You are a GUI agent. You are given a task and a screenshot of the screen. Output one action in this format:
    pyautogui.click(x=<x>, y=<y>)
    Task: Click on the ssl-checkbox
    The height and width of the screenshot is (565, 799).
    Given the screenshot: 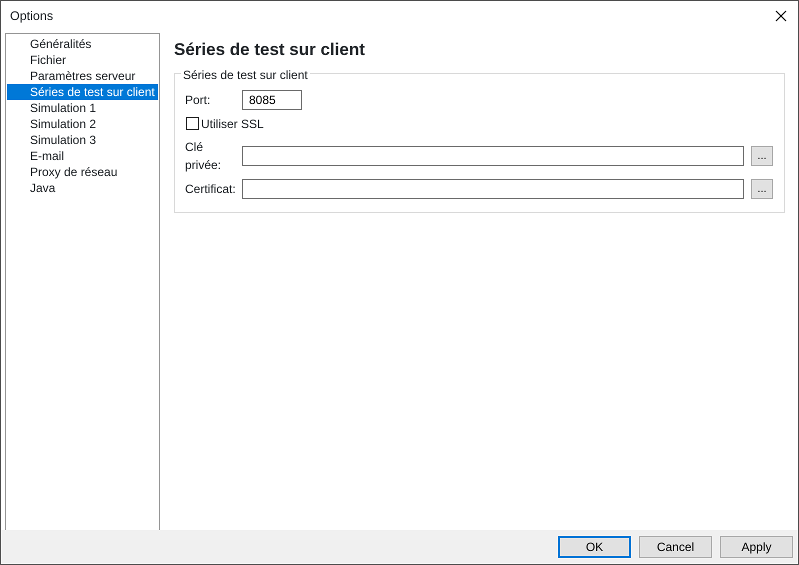 What is the action you would take?
    pyautogui.click(x=192, y=123)
    